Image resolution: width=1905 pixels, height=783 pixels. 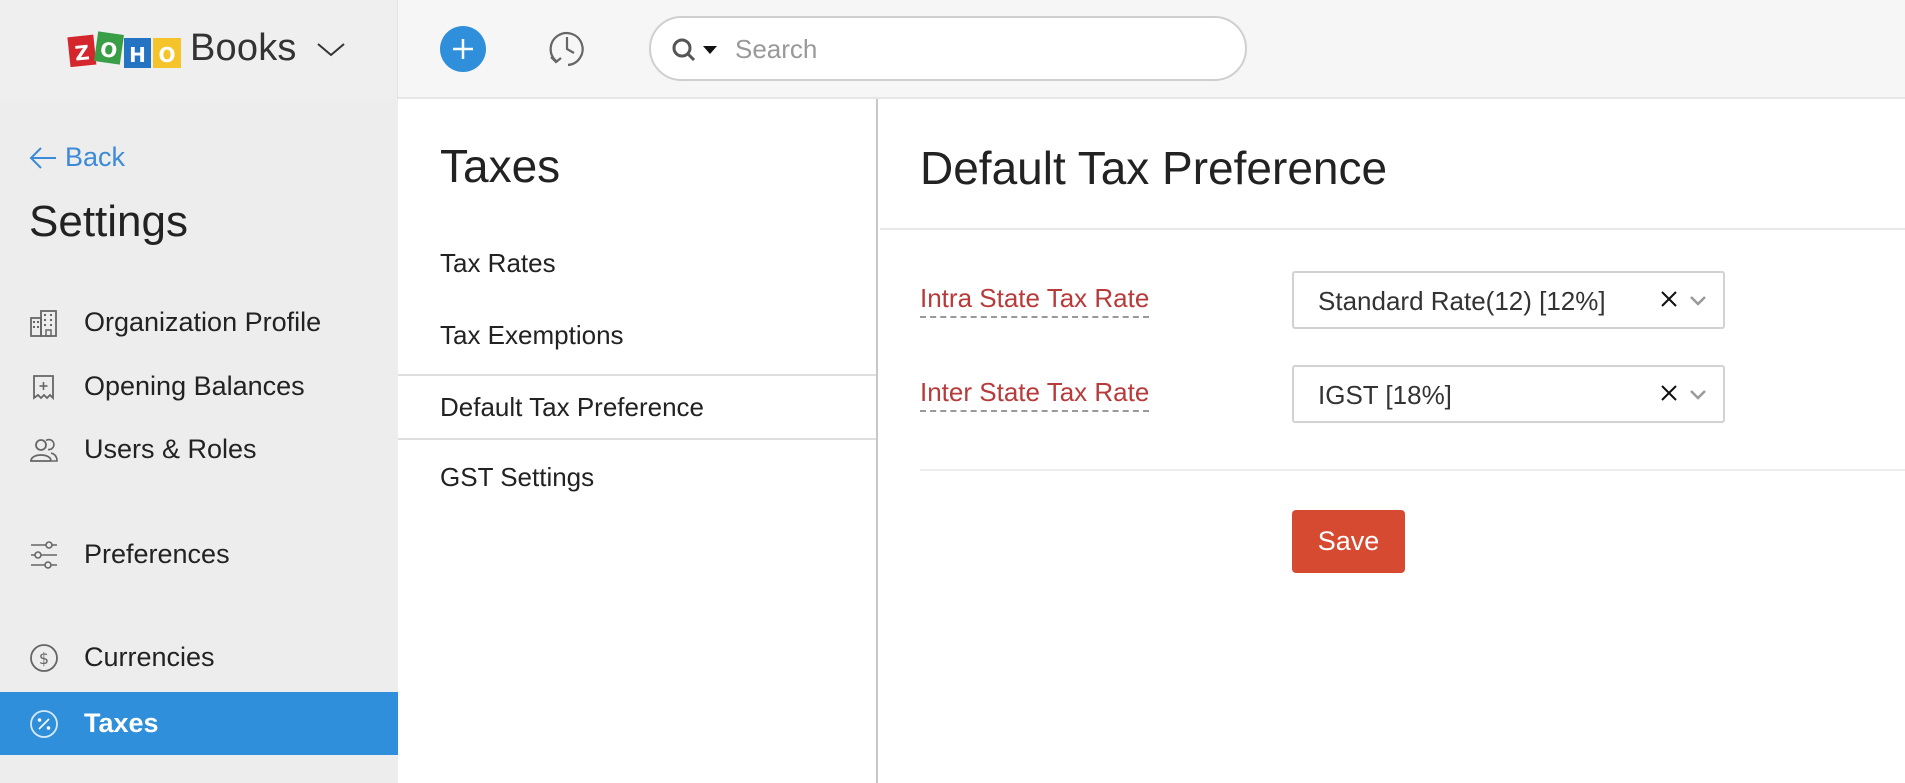 I want to click on brand-area: Z O H O Books, so click(x=199, y=49).